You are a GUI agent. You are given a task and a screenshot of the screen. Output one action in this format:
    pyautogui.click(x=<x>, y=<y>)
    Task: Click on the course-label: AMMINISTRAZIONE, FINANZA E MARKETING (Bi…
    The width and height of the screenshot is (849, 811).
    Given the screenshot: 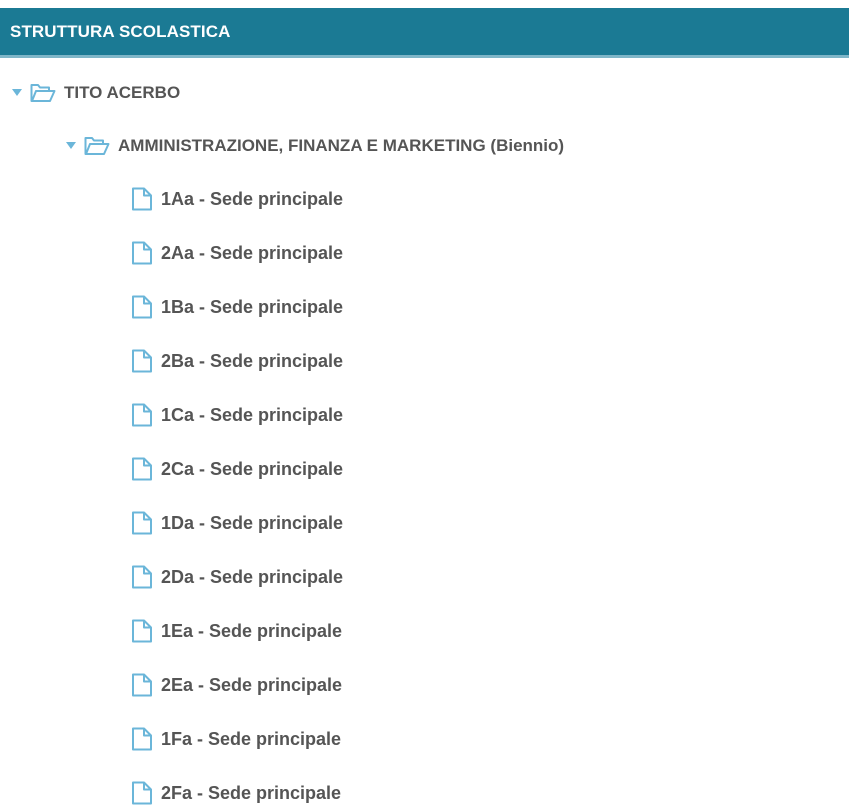 What is the action you would take?
    pyautogui.click(x=341, y=145)
    